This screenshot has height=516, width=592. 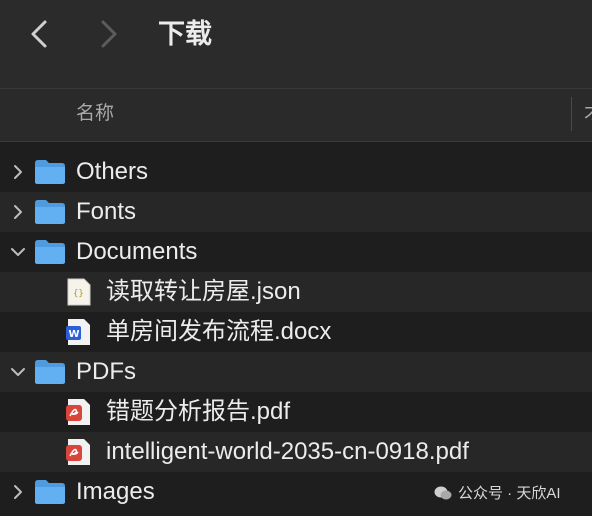 I want to click on item-label: Images, so click(x=115, y=491).